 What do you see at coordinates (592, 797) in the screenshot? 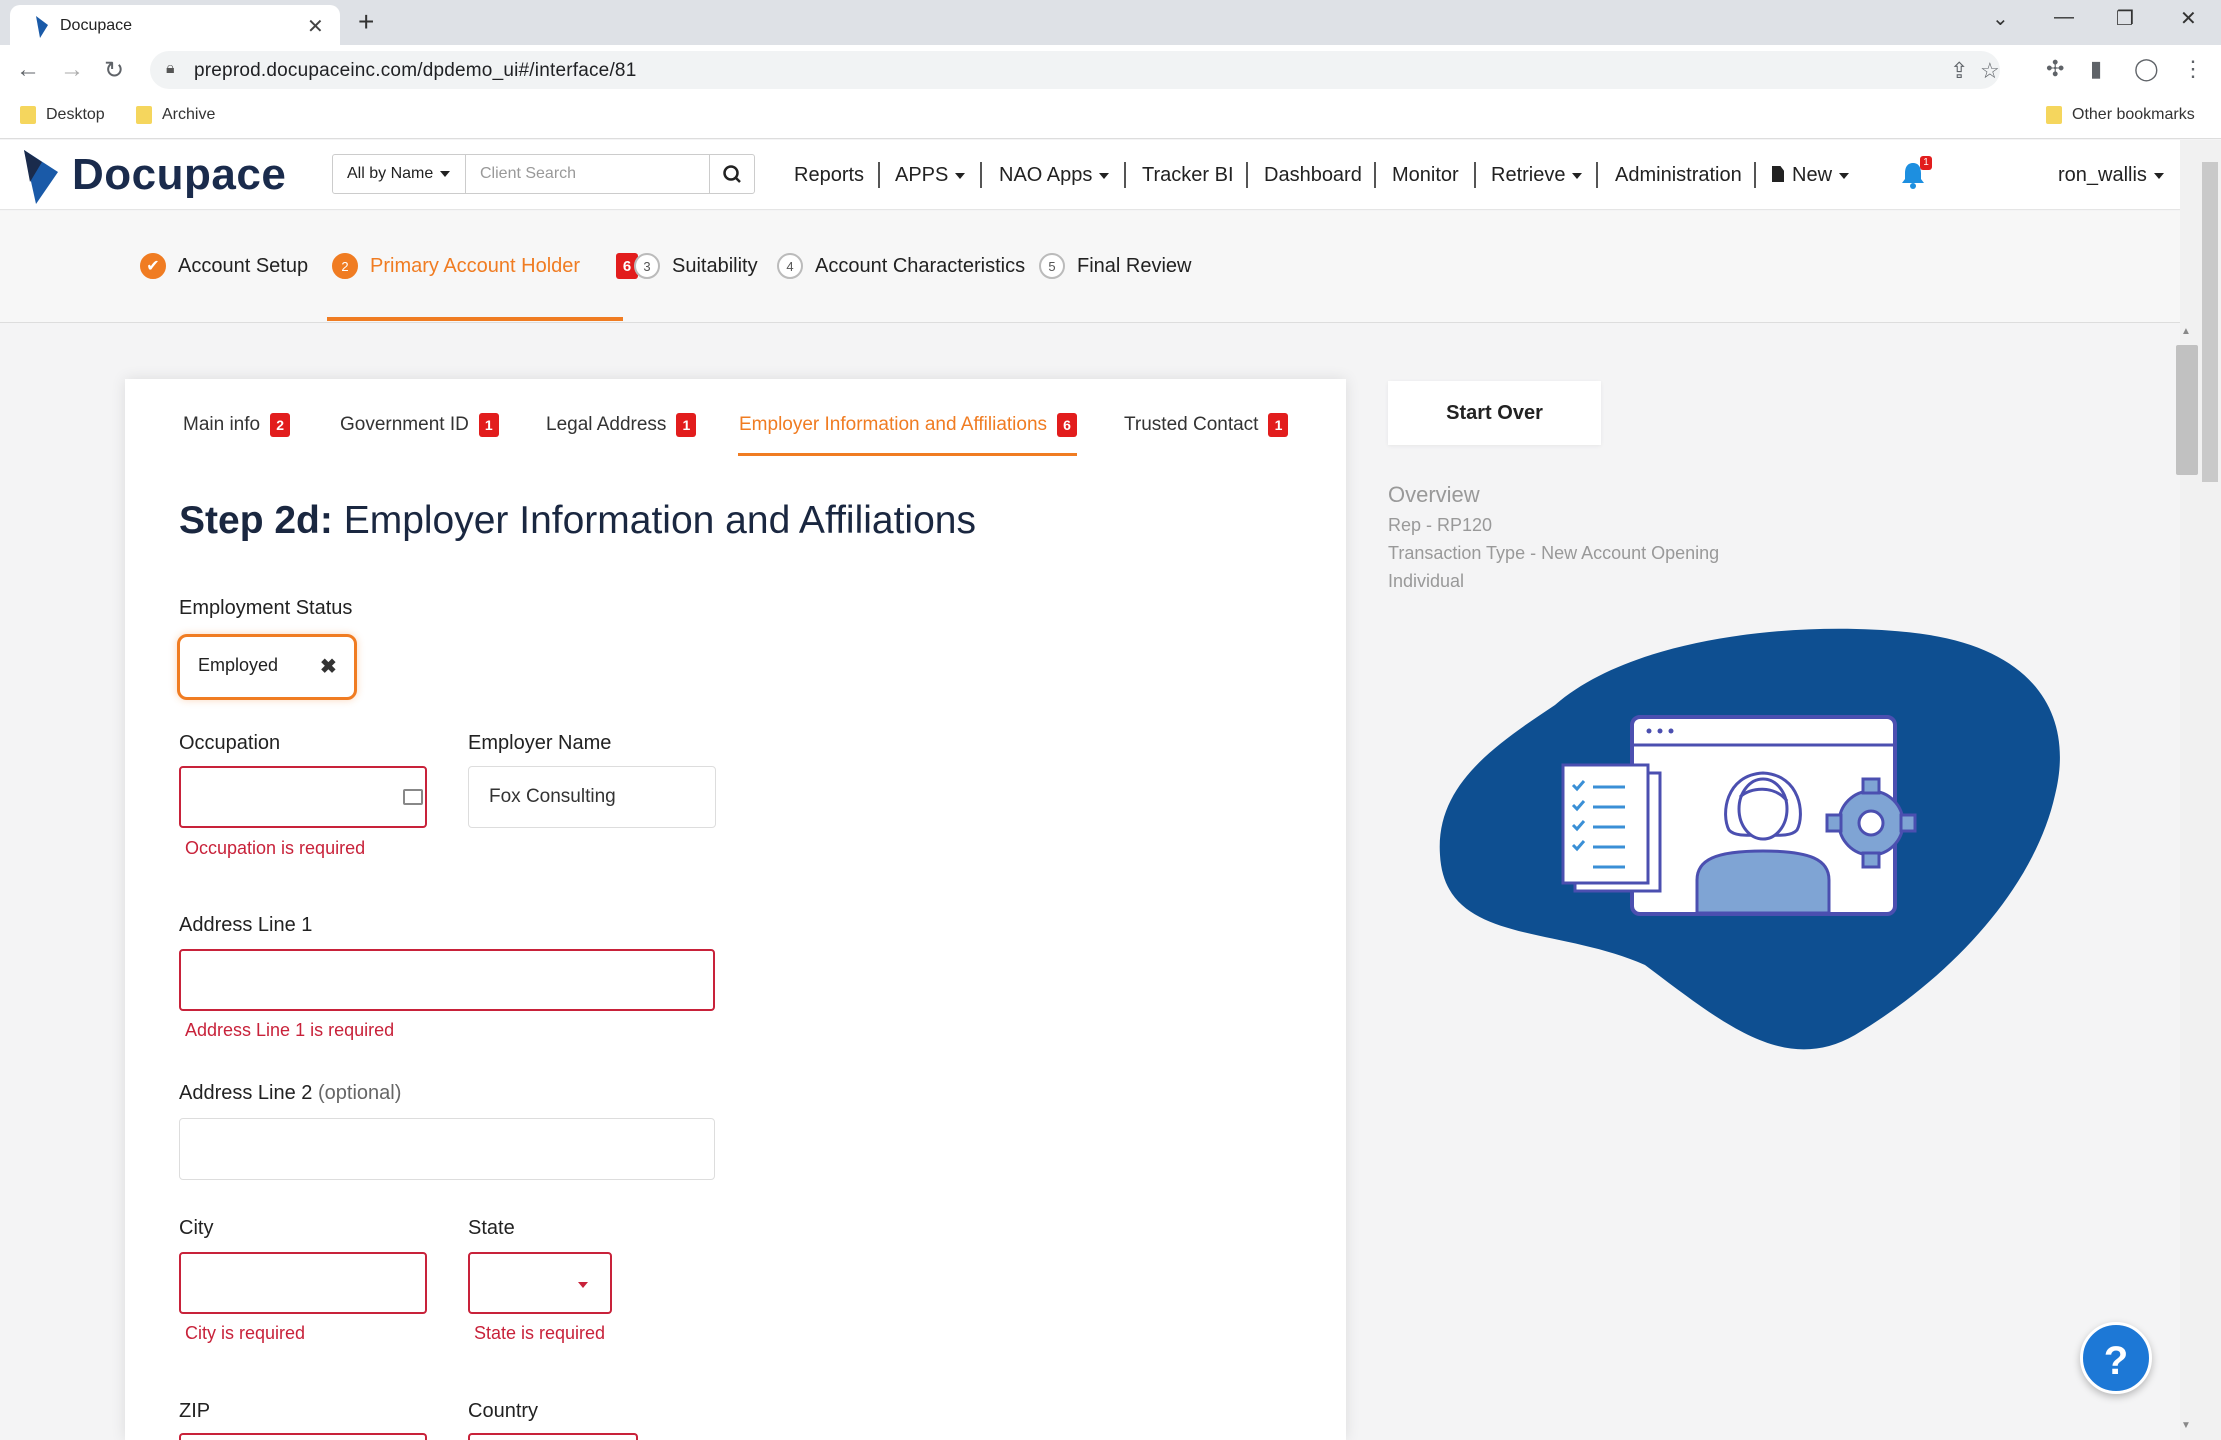
I see `employer-name-input` at bounding box center [592, 797].